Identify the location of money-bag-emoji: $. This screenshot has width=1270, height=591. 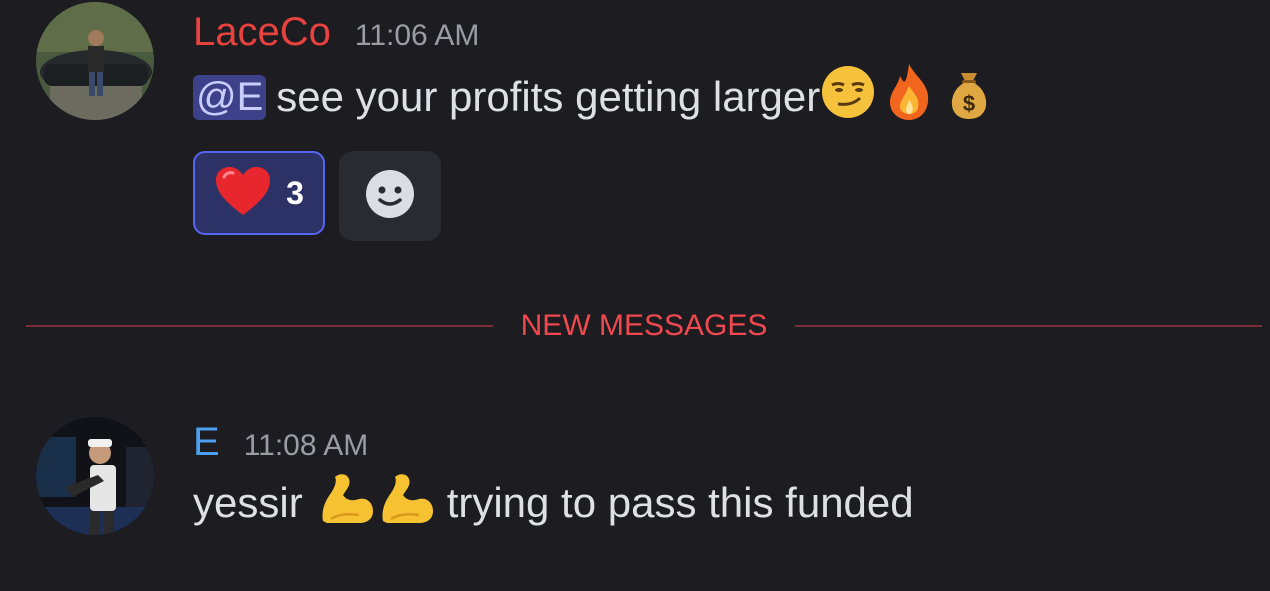
(969, 97).